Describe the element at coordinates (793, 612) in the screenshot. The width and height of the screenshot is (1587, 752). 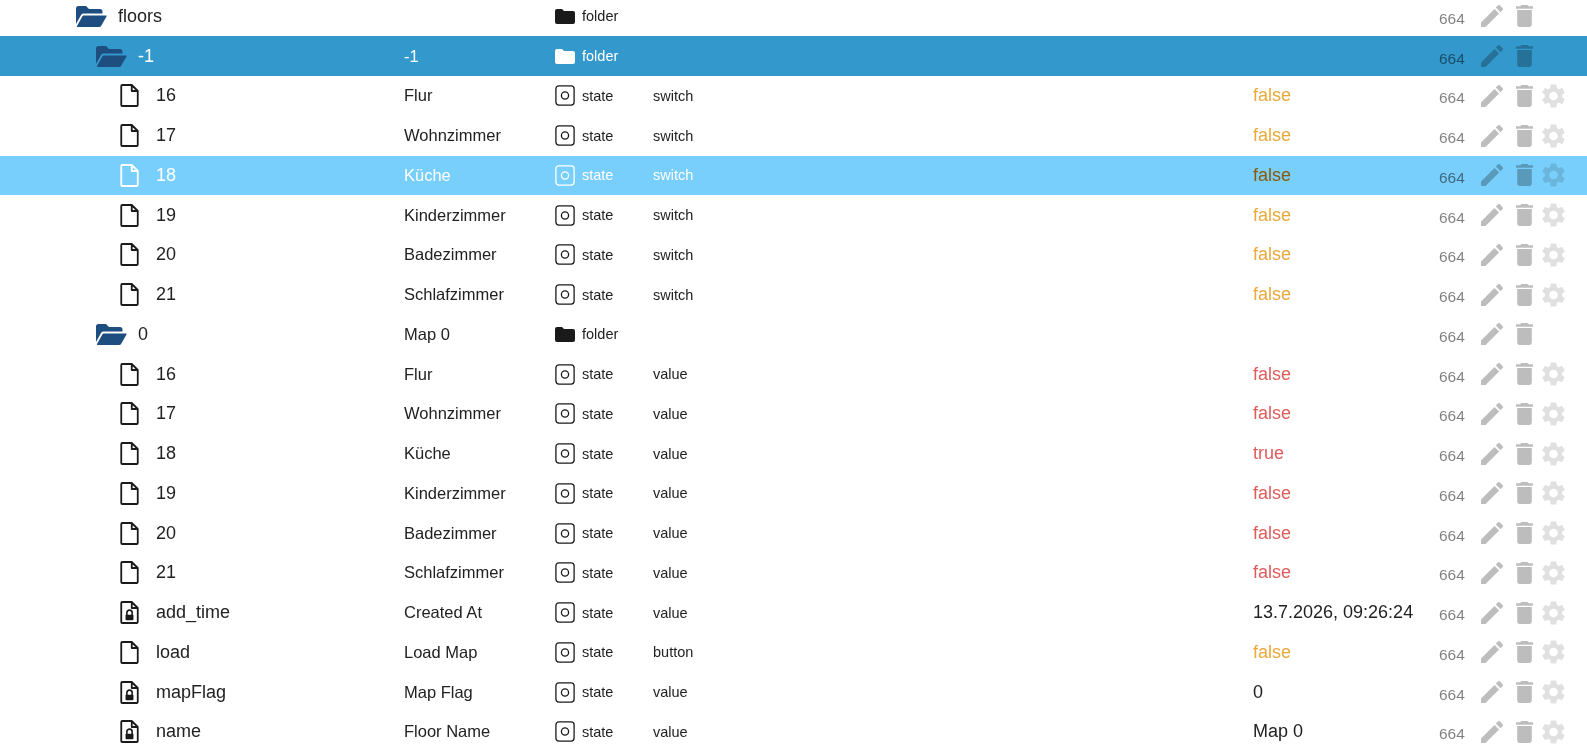
I see `tree-row: add_time Created At state value 13.7.2026, 09:26:24 664` at that location.